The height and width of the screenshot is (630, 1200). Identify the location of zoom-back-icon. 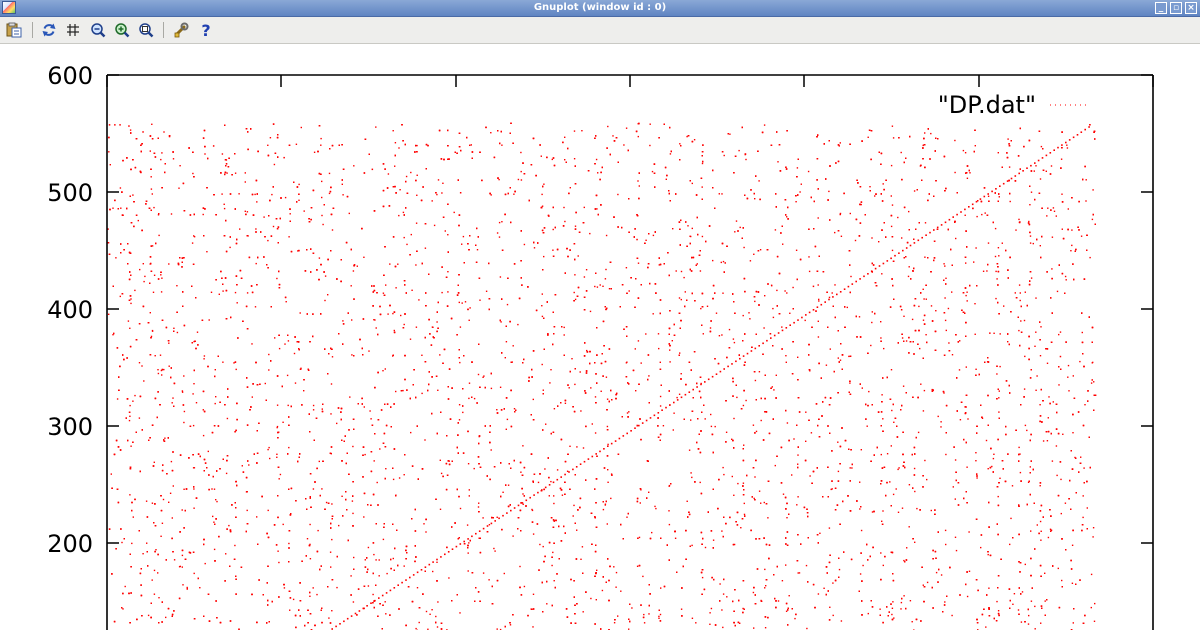
(98, 30).